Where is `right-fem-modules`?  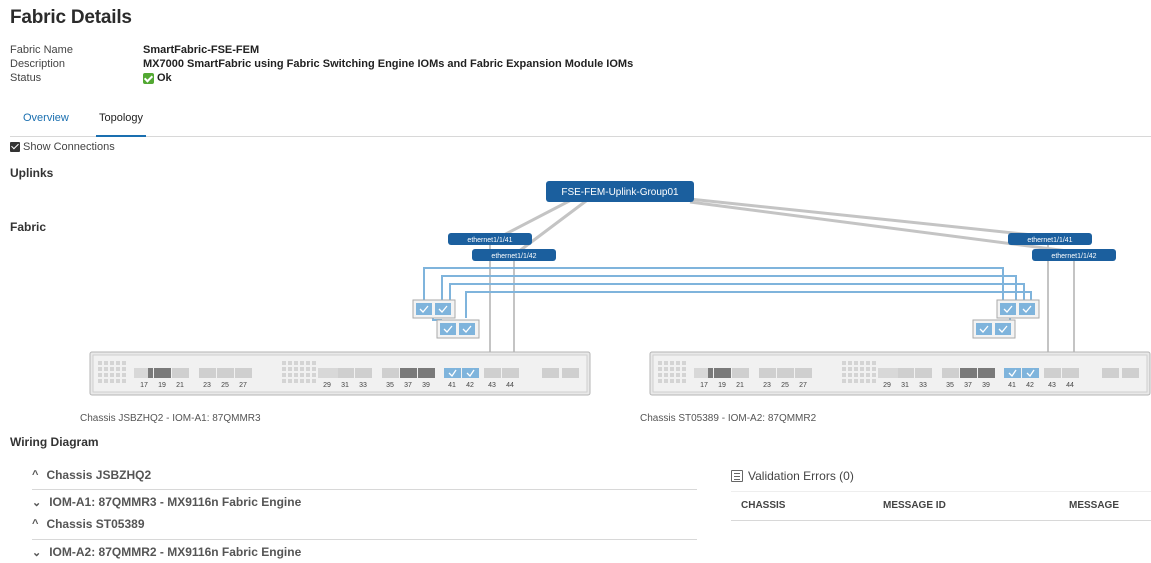 right-fem-modules is located at coordinates (1006, 319).